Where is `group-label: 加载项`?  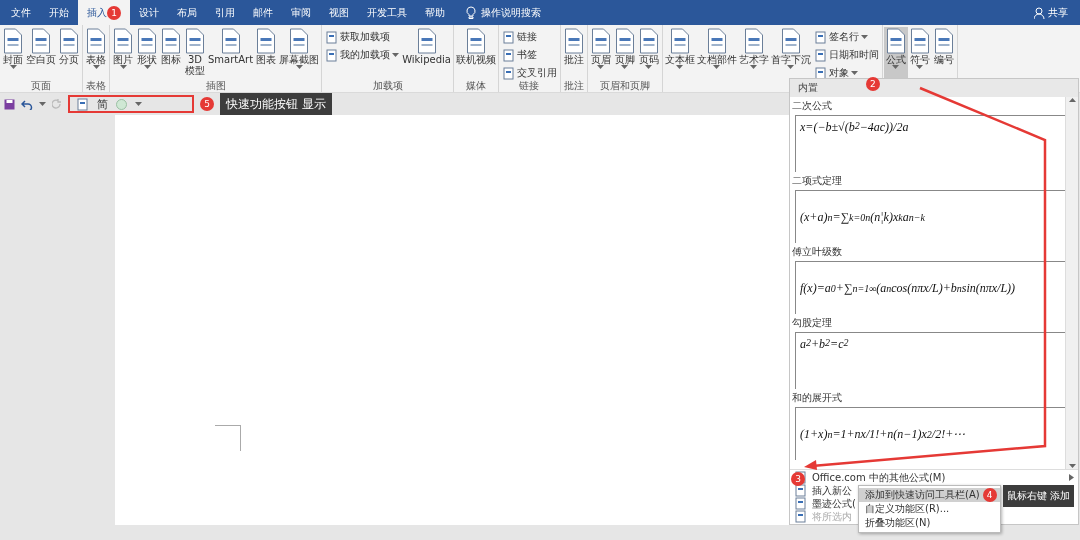
group-label: 加载项 is located at coordinates (387, 85).